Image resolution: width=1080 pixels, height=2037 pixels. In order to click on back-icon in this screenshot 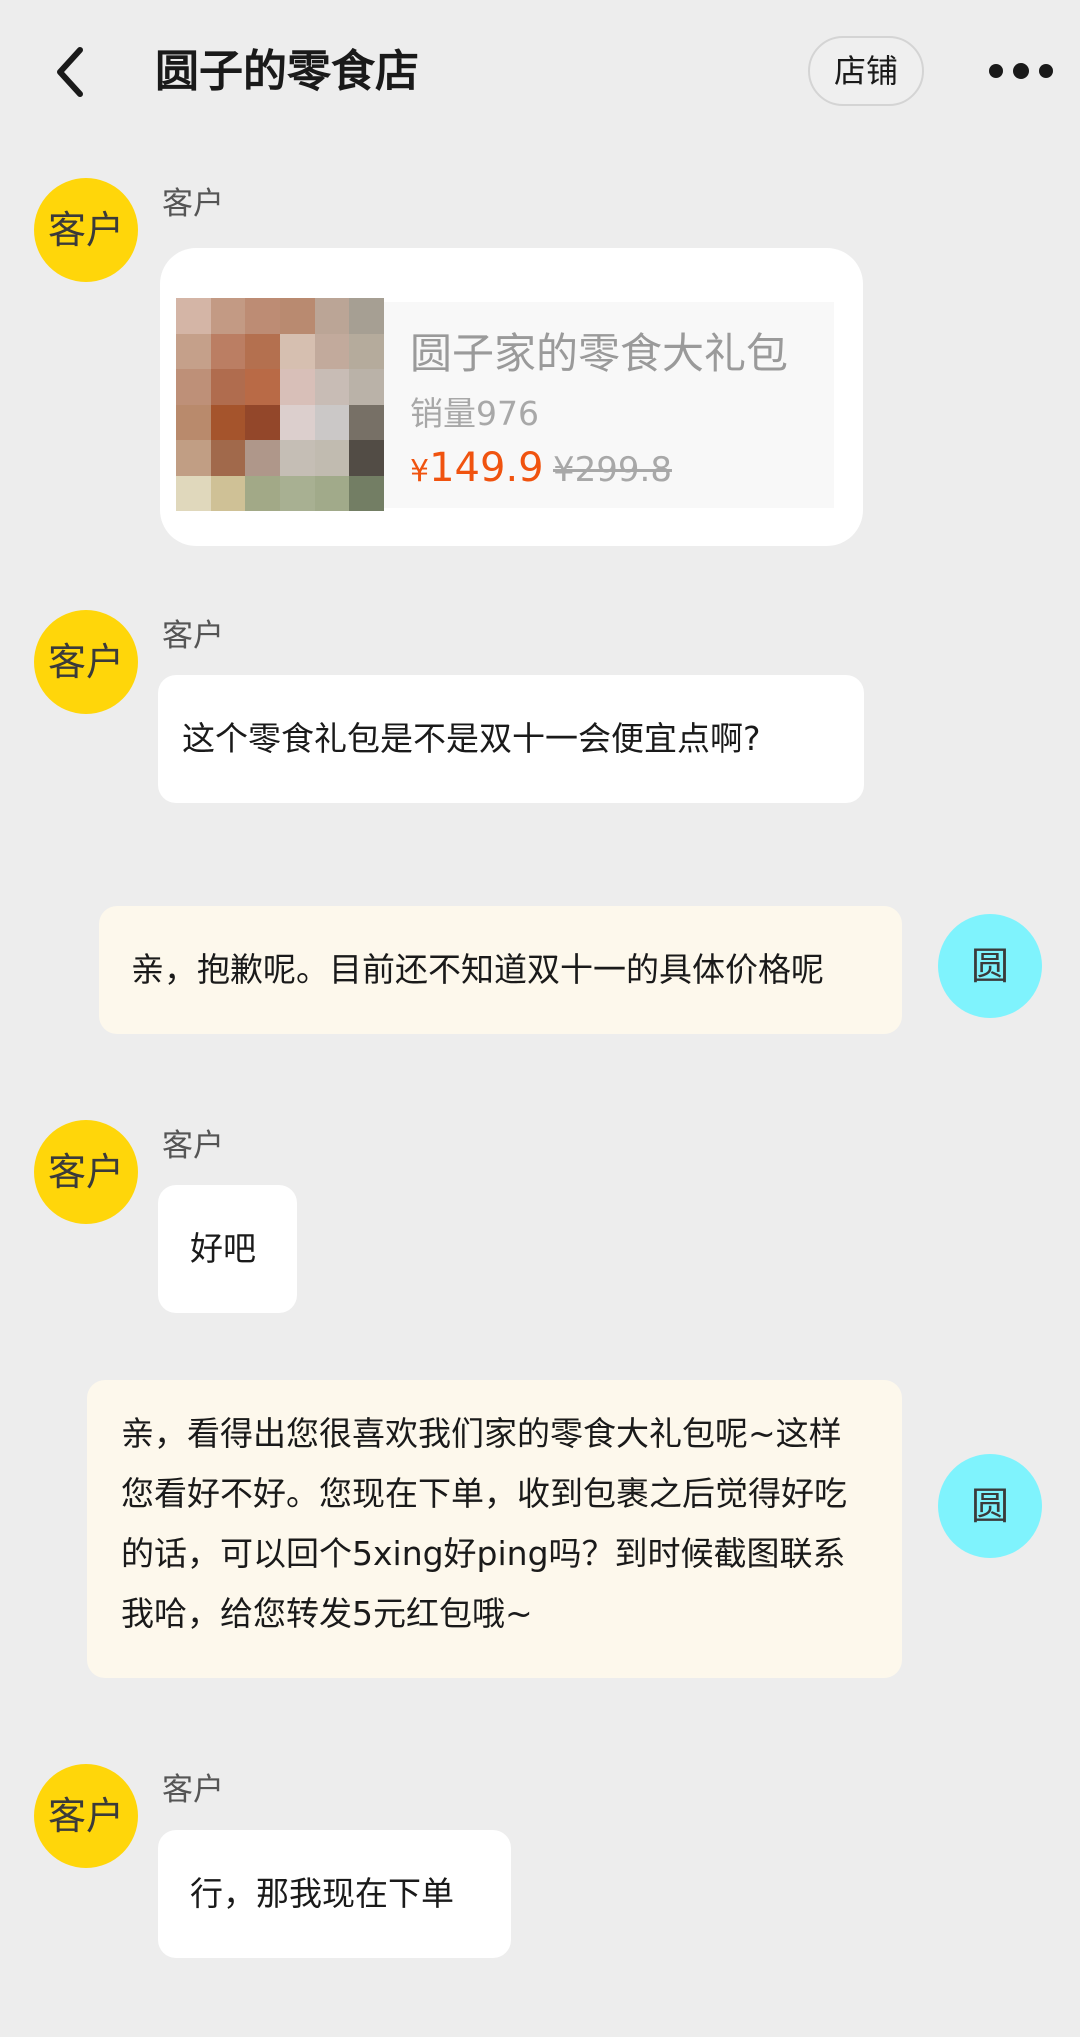, I will do `click(70, 72)`.